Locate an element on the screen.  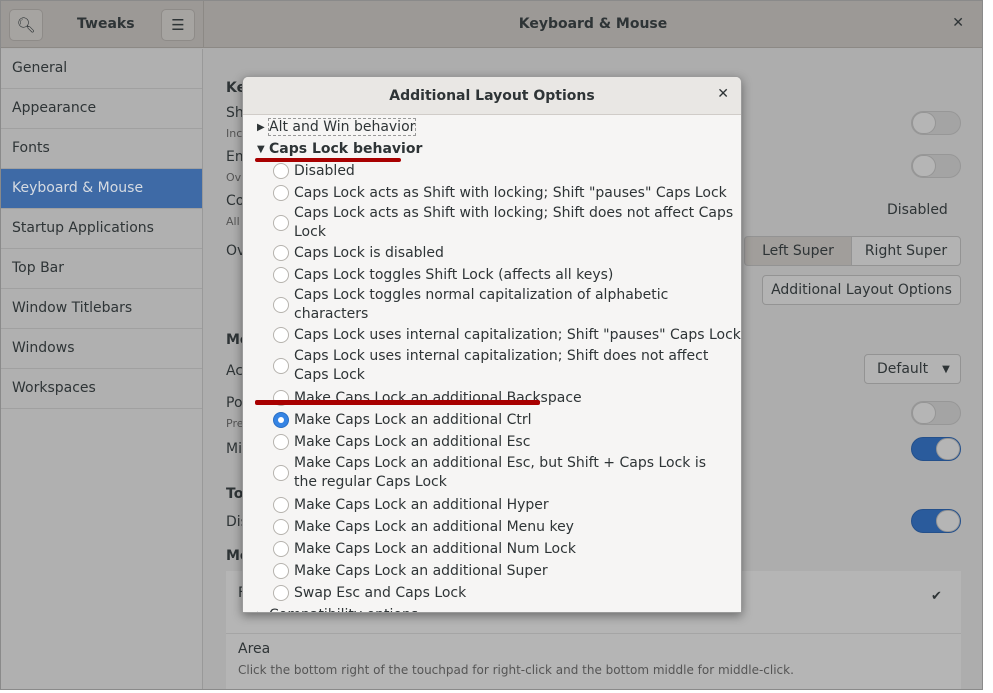
option-label: Caps Lock is disabled is located at coordinates (369, 252).